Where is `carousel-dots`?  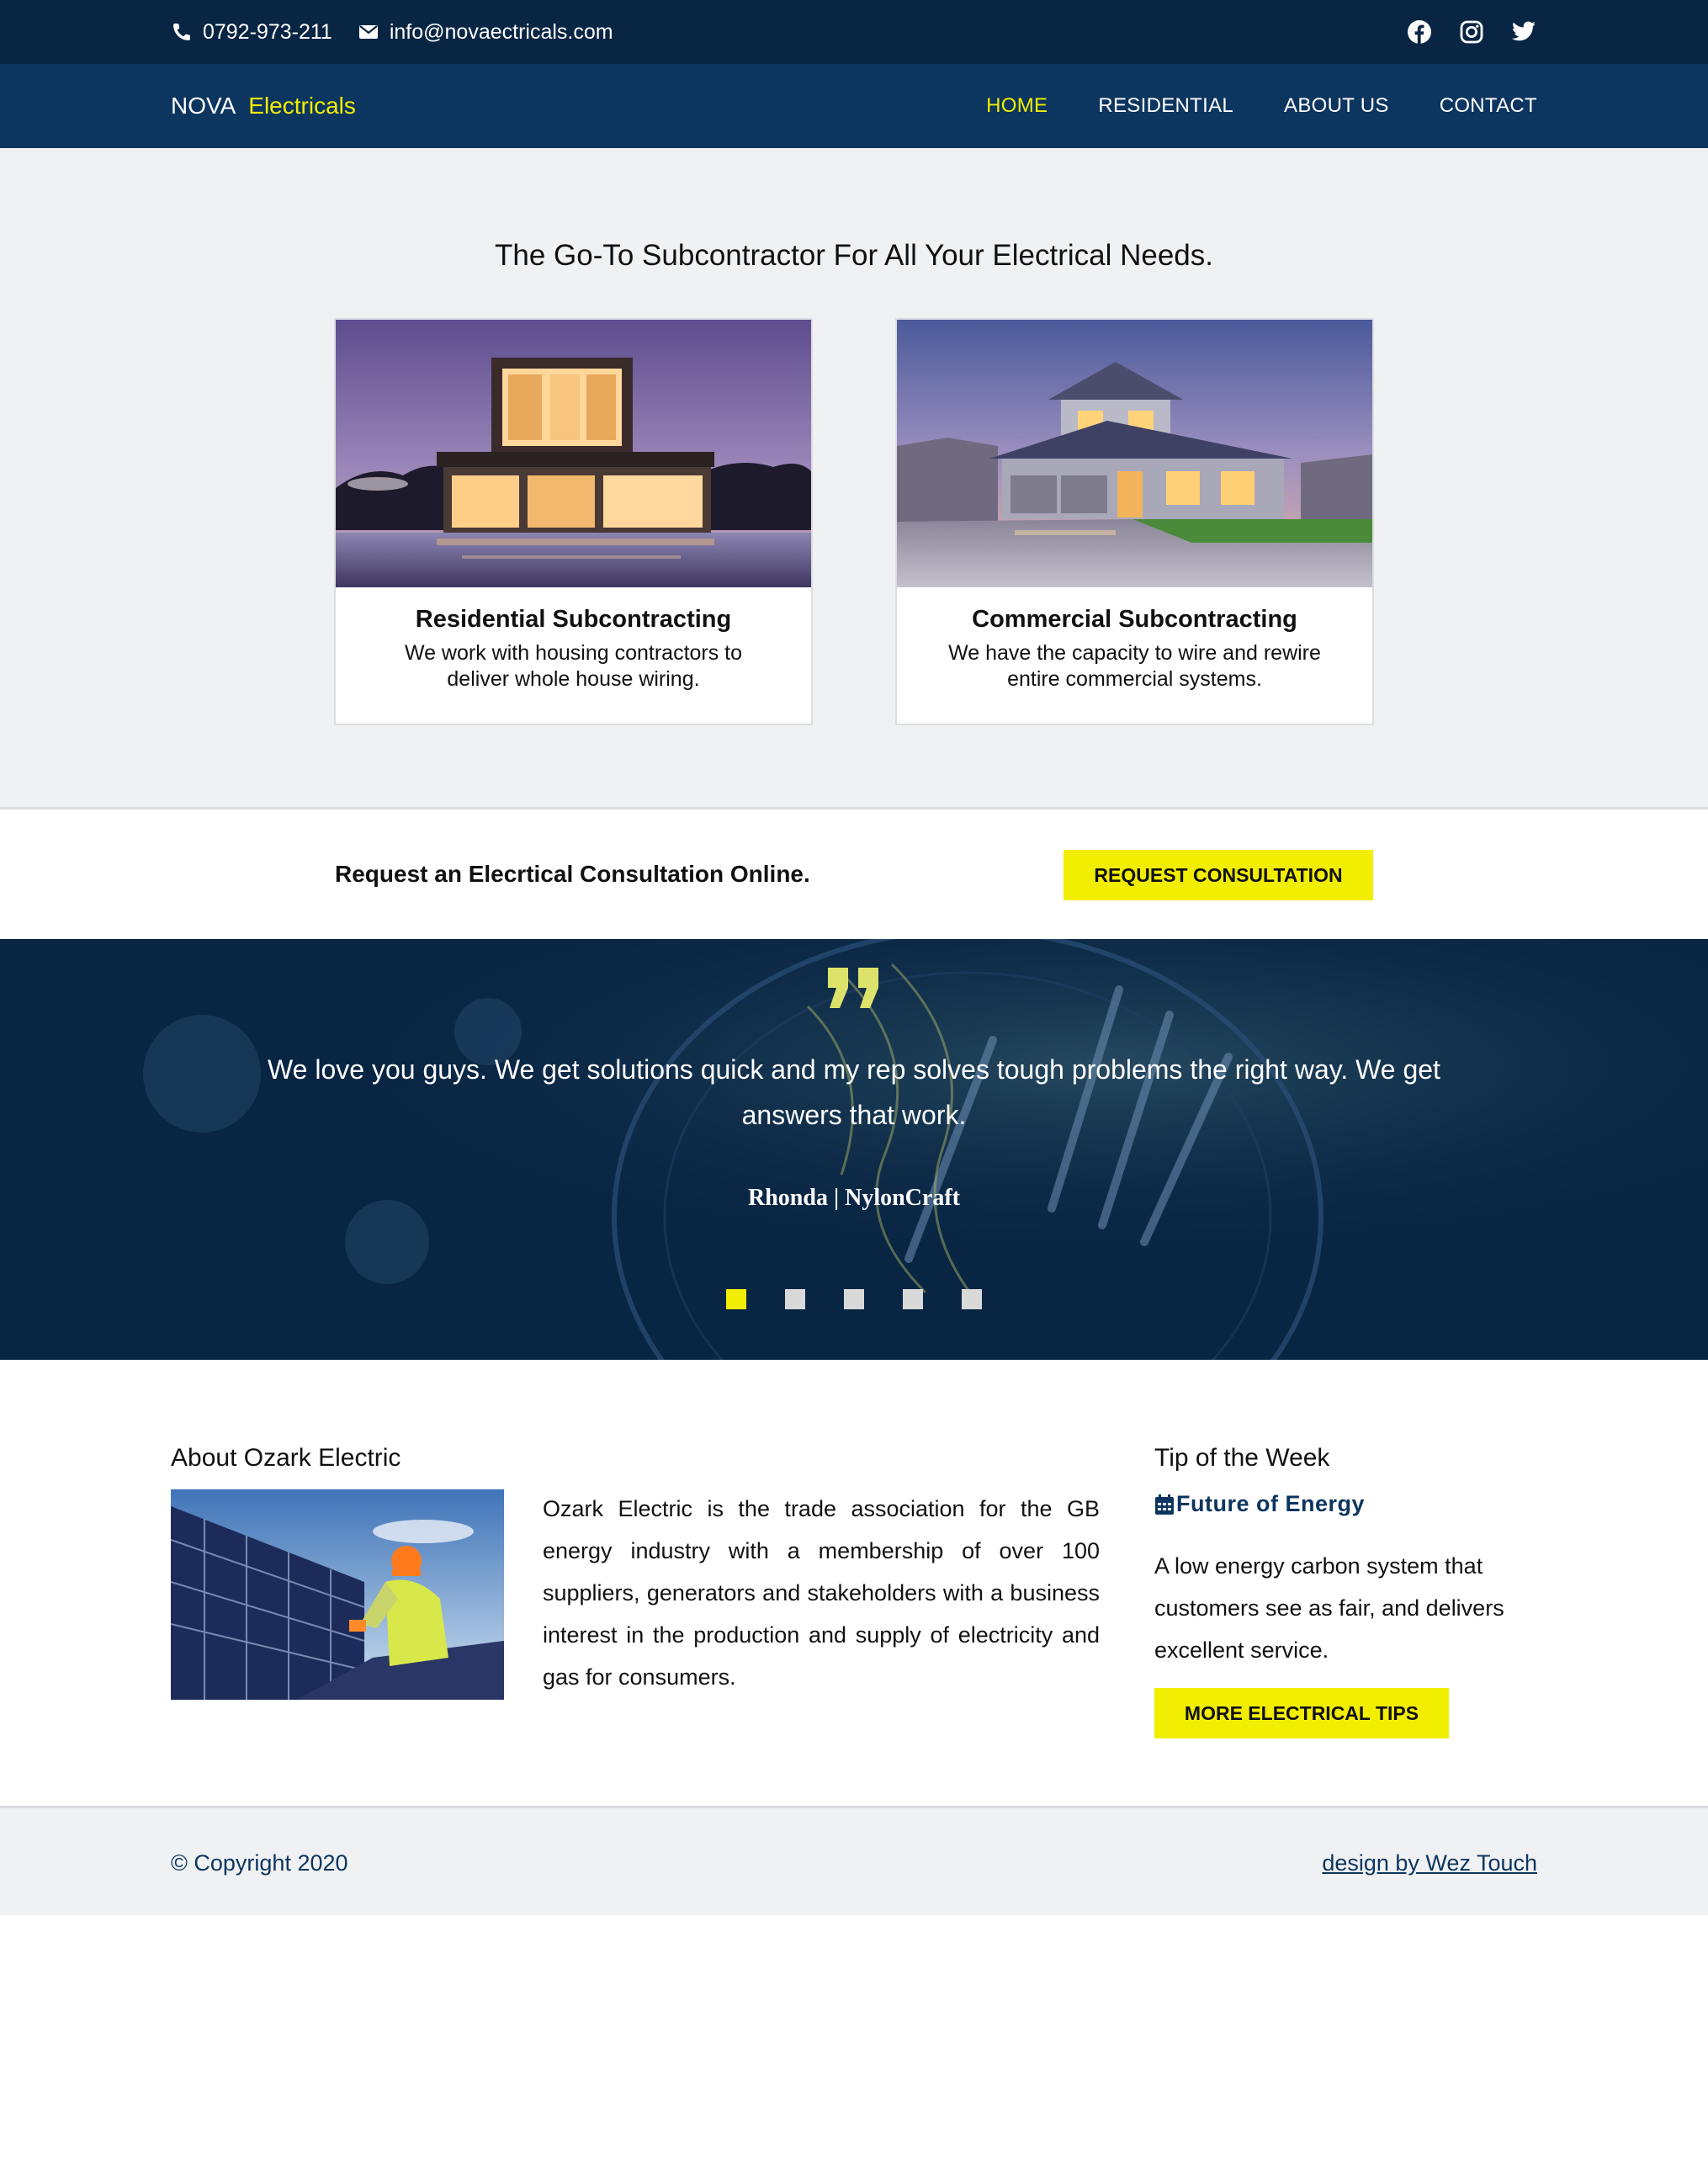 carousel-dots is located at coordinates (854, 1299).